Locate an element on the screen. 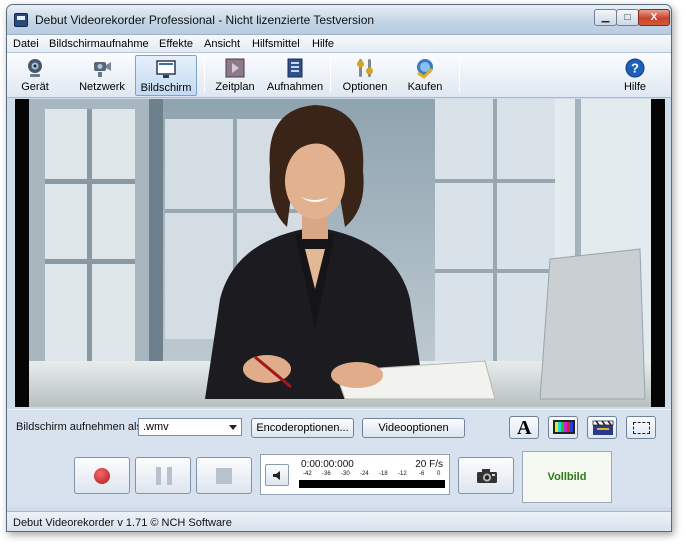 This screenshot has width=686, height=550. clapperboard-icon is located at coordinates (603, 427).